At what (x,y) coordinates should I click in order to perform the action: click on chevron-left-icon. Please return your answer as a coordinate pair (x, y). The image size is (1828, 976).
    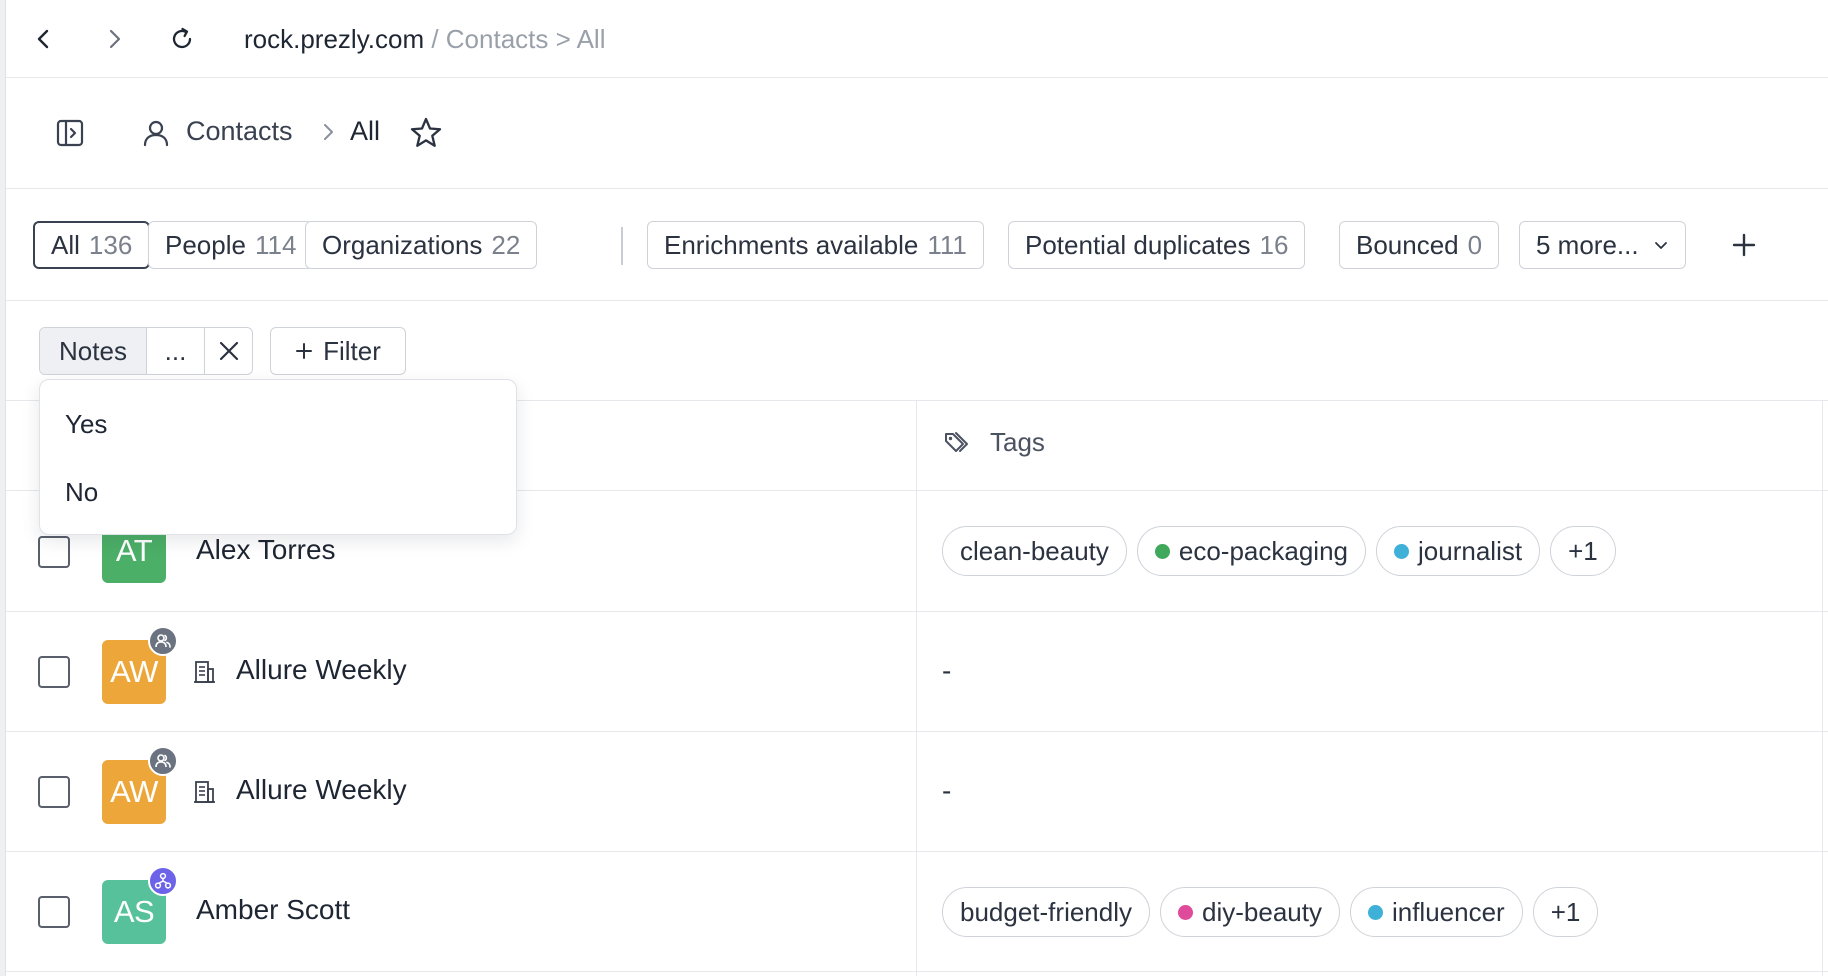
    Looking at the image, I should click on (43, 39).